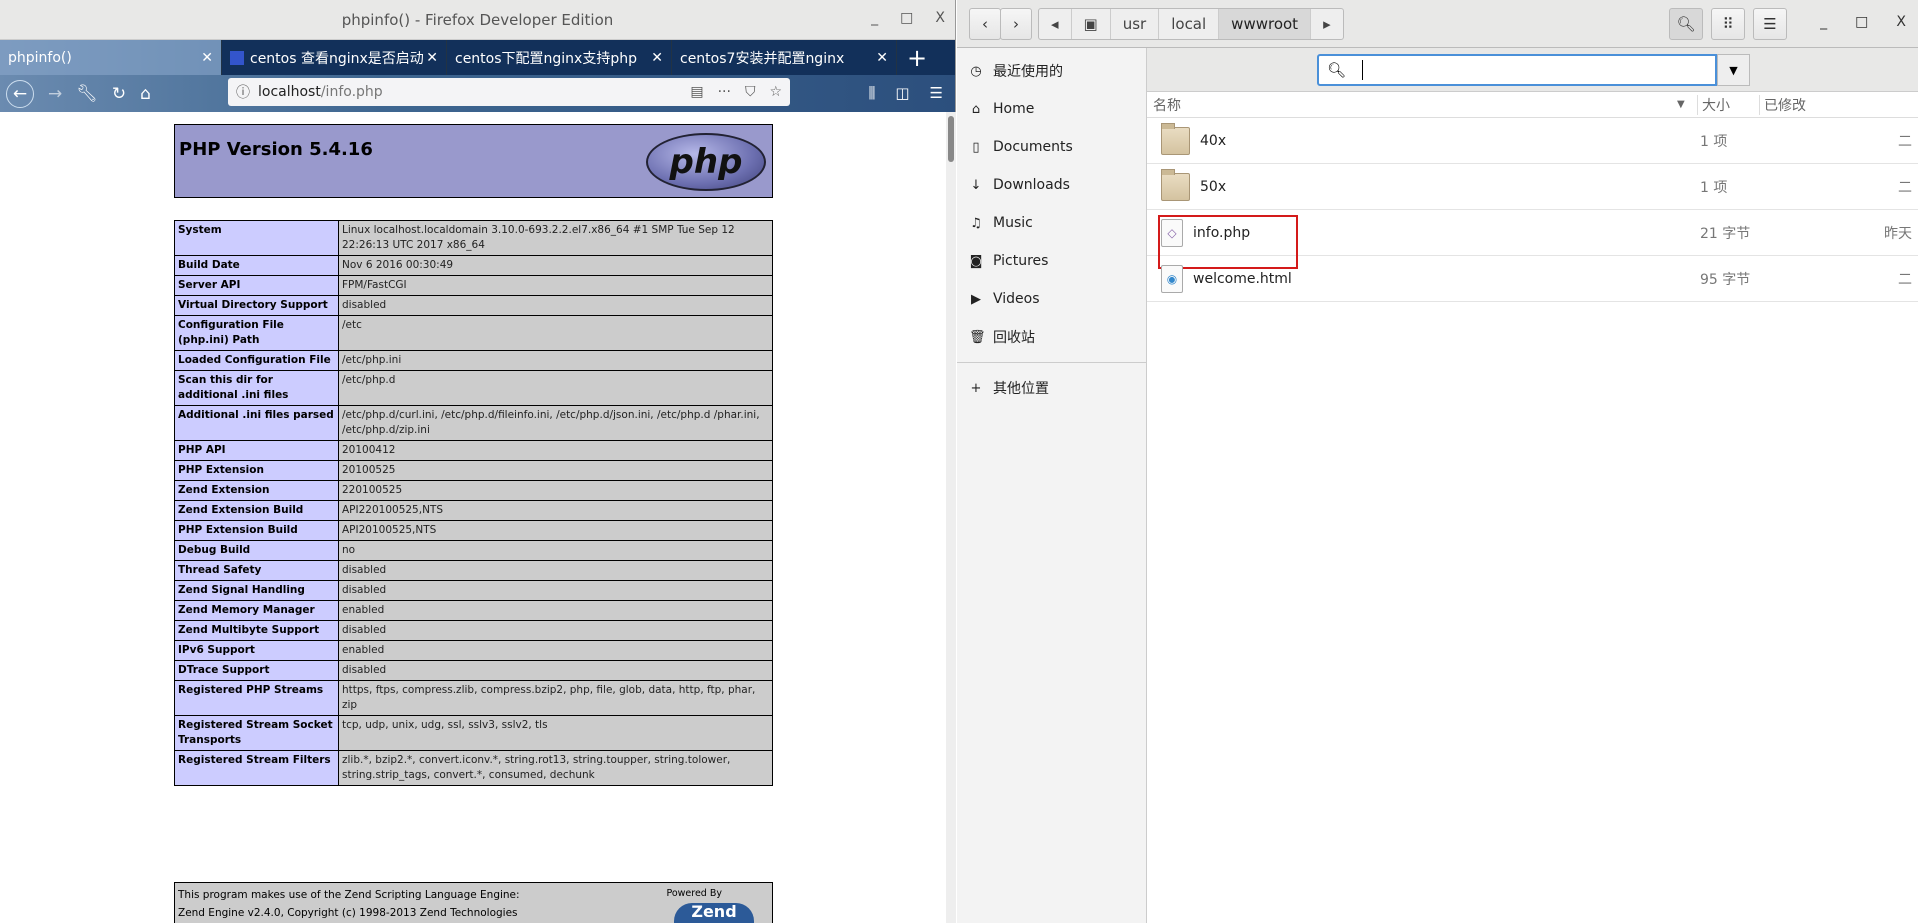  I want to click on clock-icon: ◷, so click(976, 71).